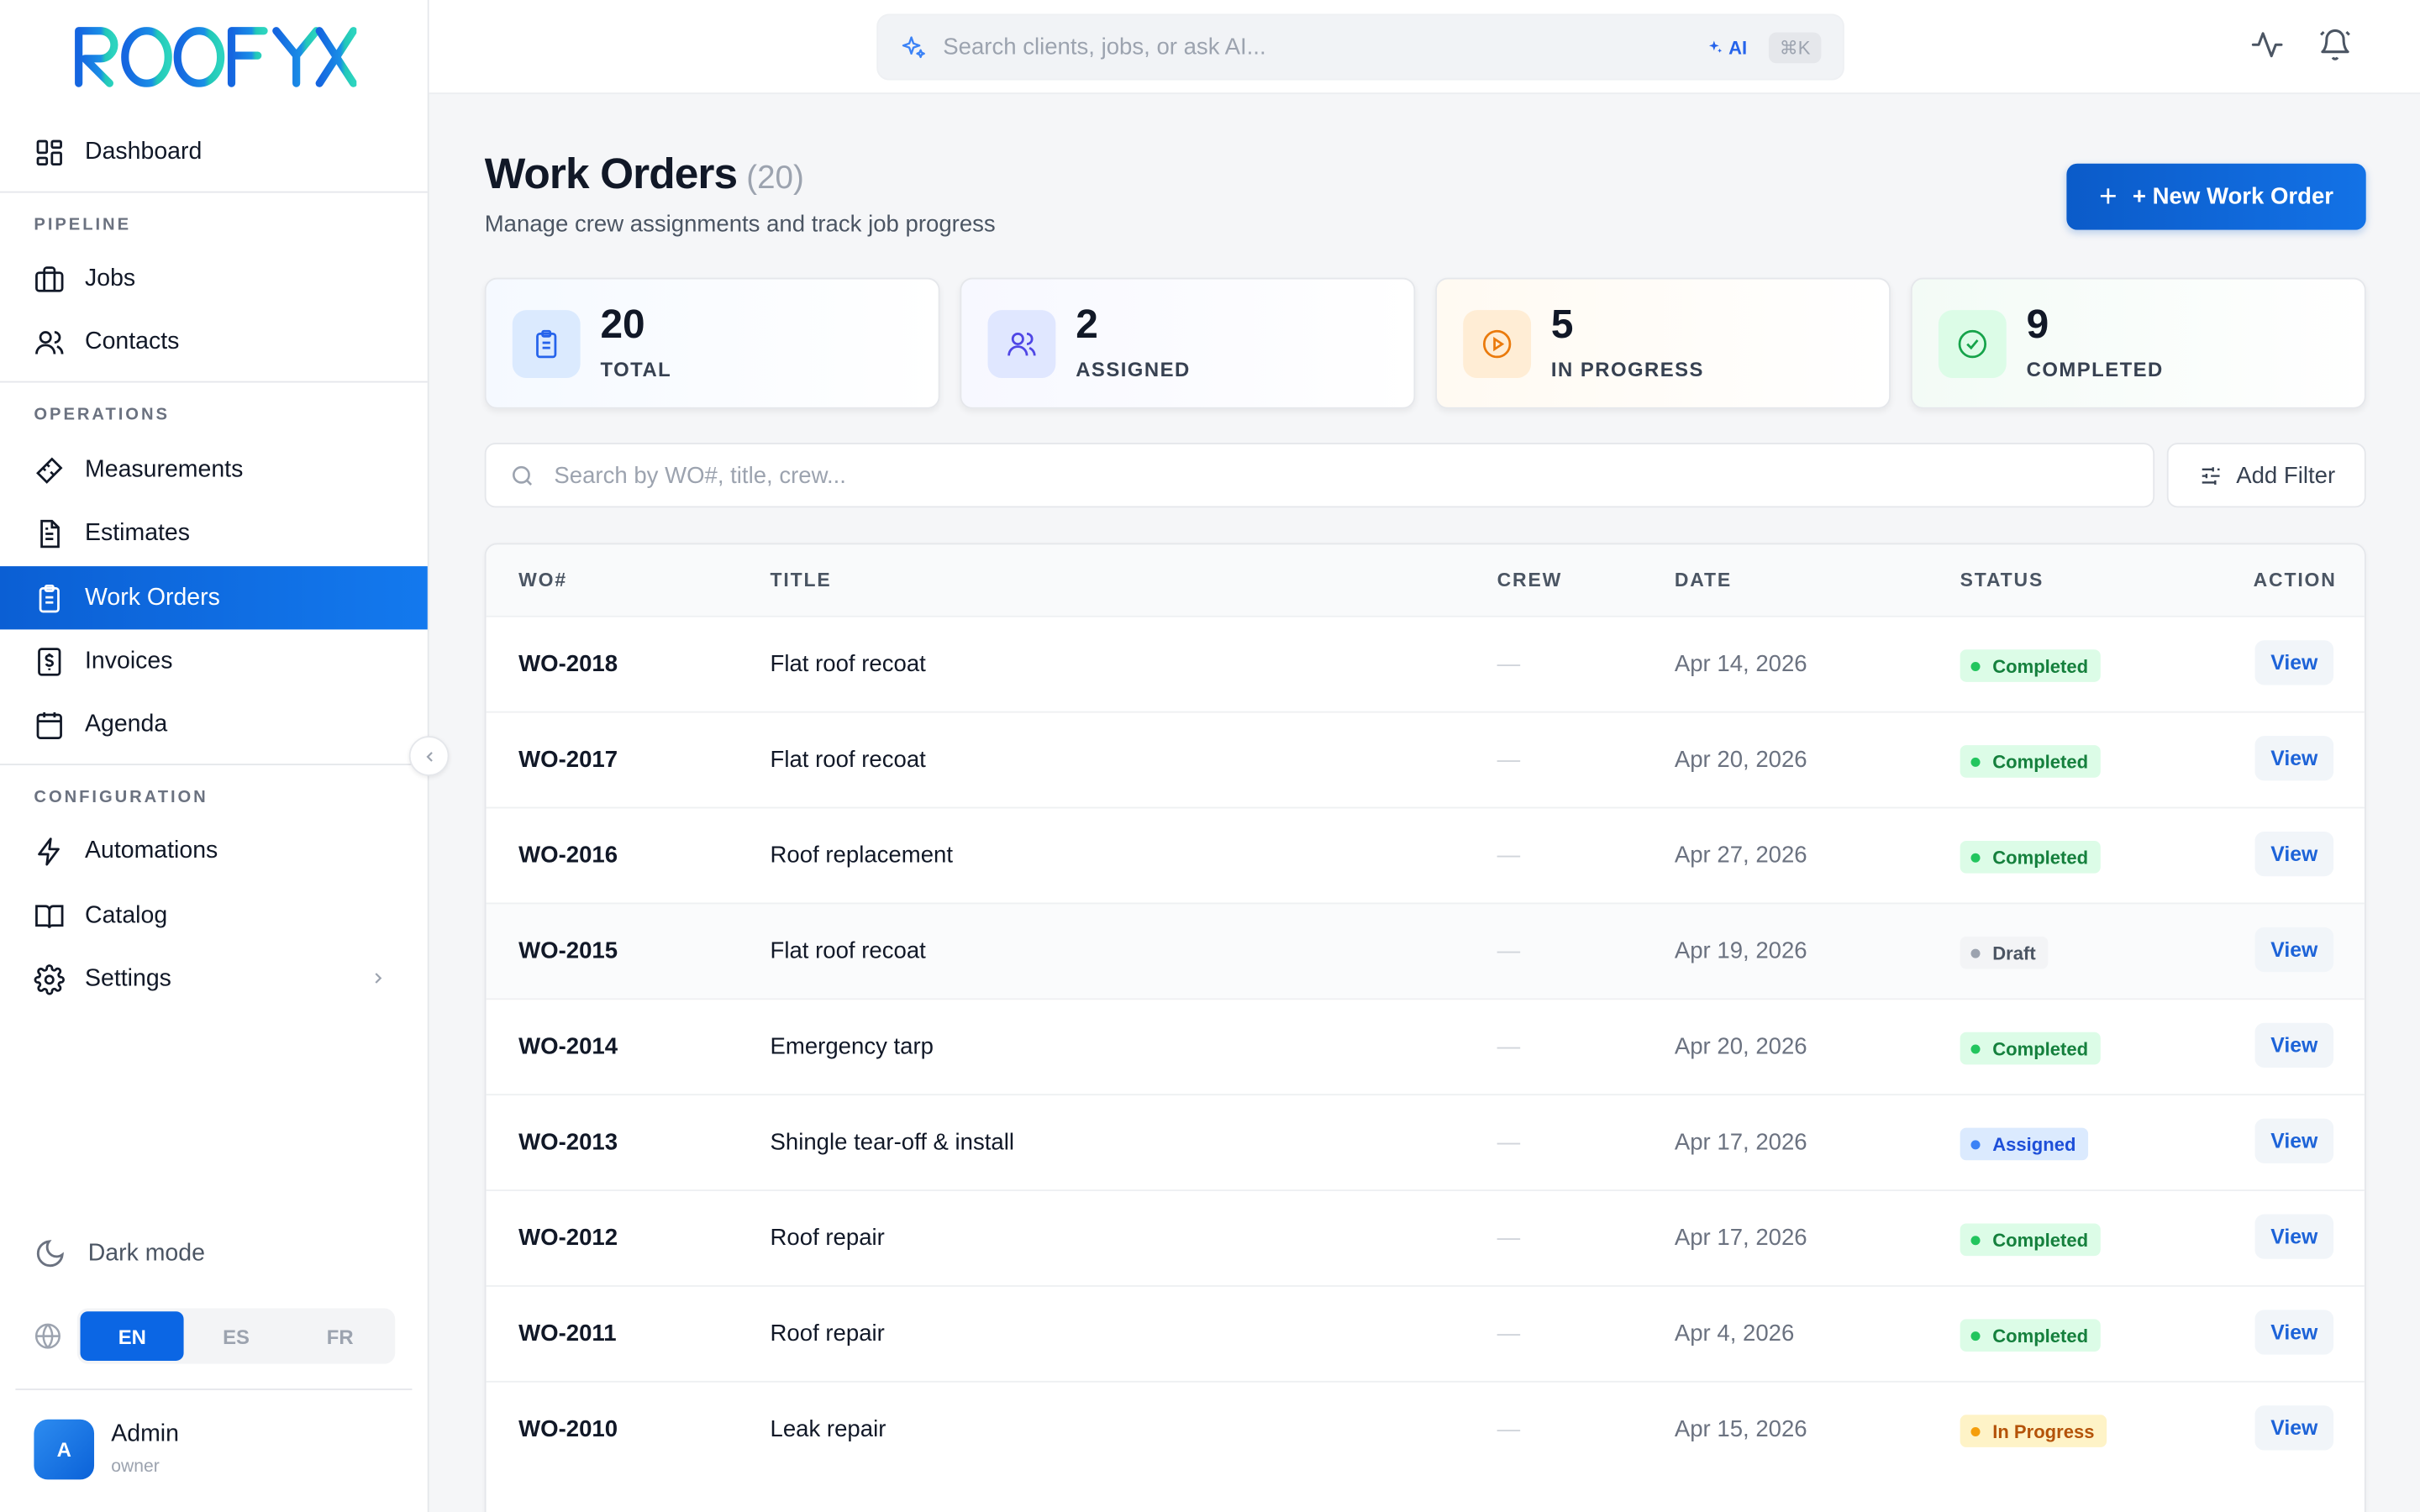  What do you see at coordinates (64, 1449) in the screenshot?
I see `avatar: A` at bounding box center [64, 1449].